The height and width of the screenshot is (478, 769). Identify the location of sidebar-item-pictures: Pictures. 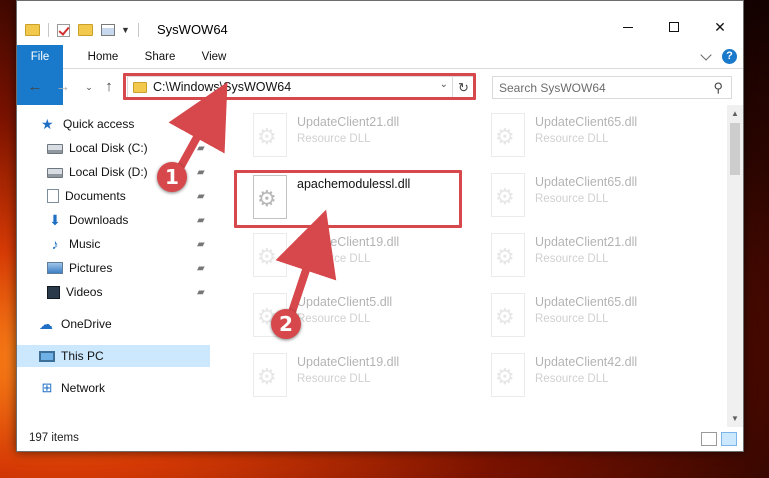
(79, 268).